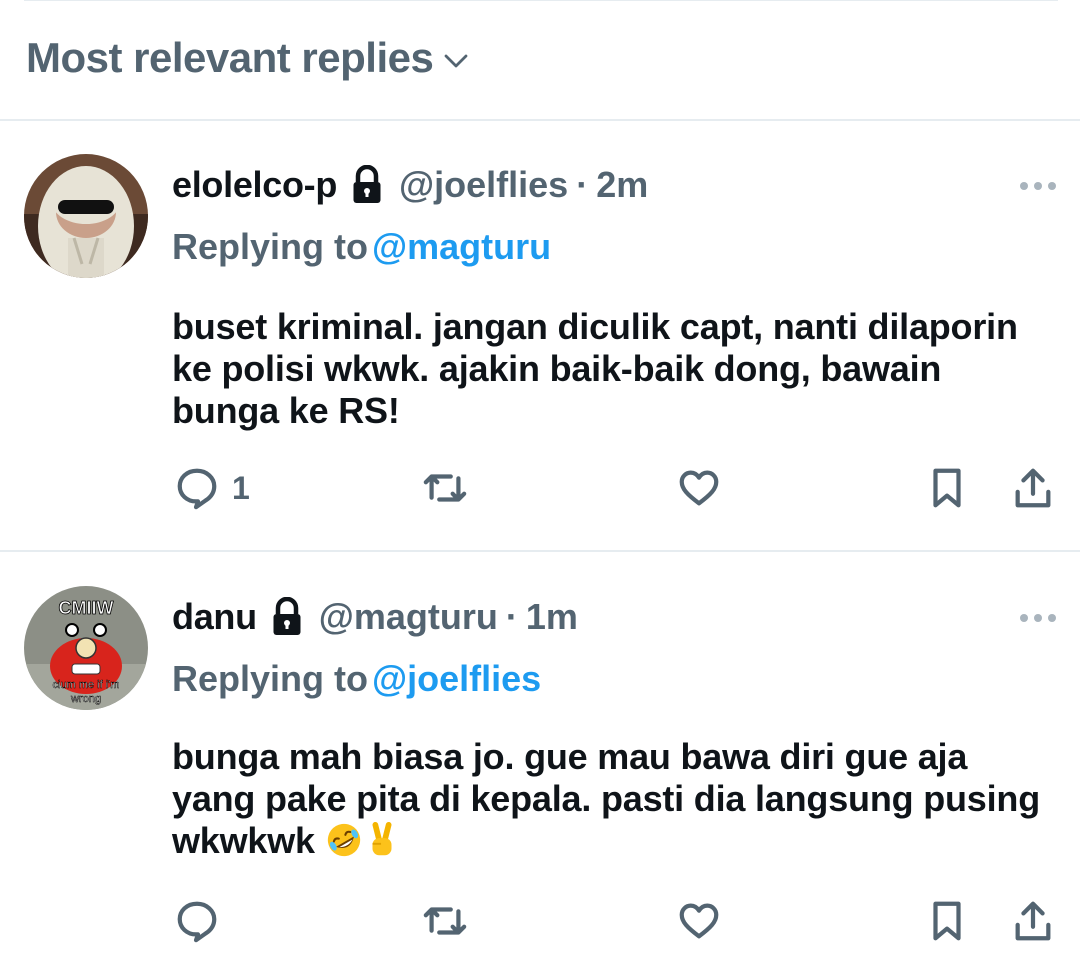  Describe the element at coordinates (85, 699) in the screenshot. I see `svg-text: wrong` at that location.